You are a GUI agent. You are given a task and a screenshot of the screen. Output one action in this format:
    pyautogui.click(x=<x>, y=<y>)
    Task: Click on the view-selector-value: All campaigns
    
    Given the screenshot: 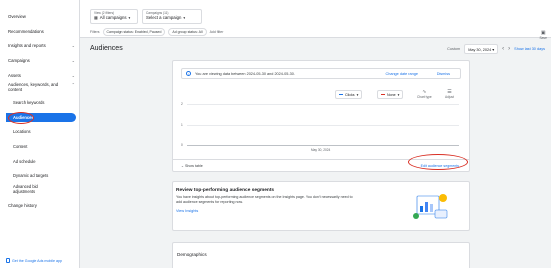 What is the action you would take?
    pyautogui.click(x=113, y=17)
    